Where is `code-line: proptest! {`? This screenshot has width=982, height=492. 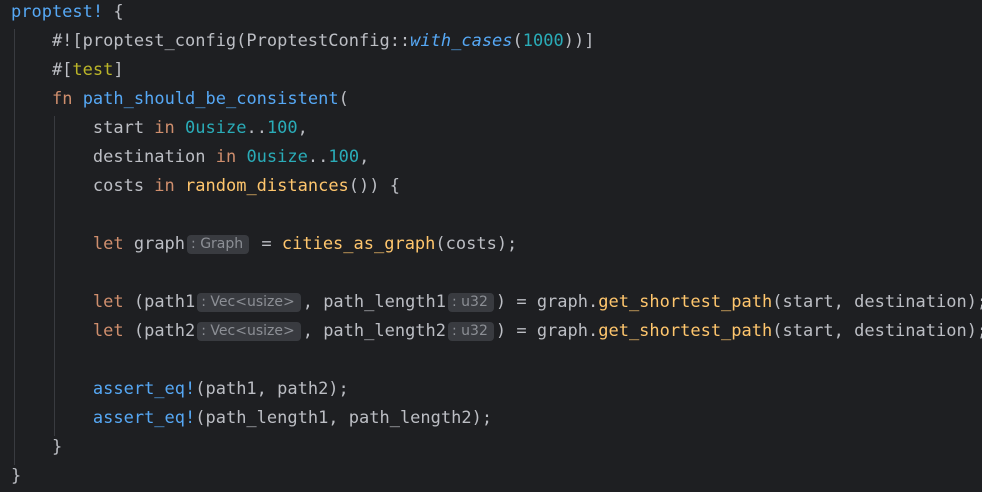
code-line: proptest! { is located at coordinates (67, 13).